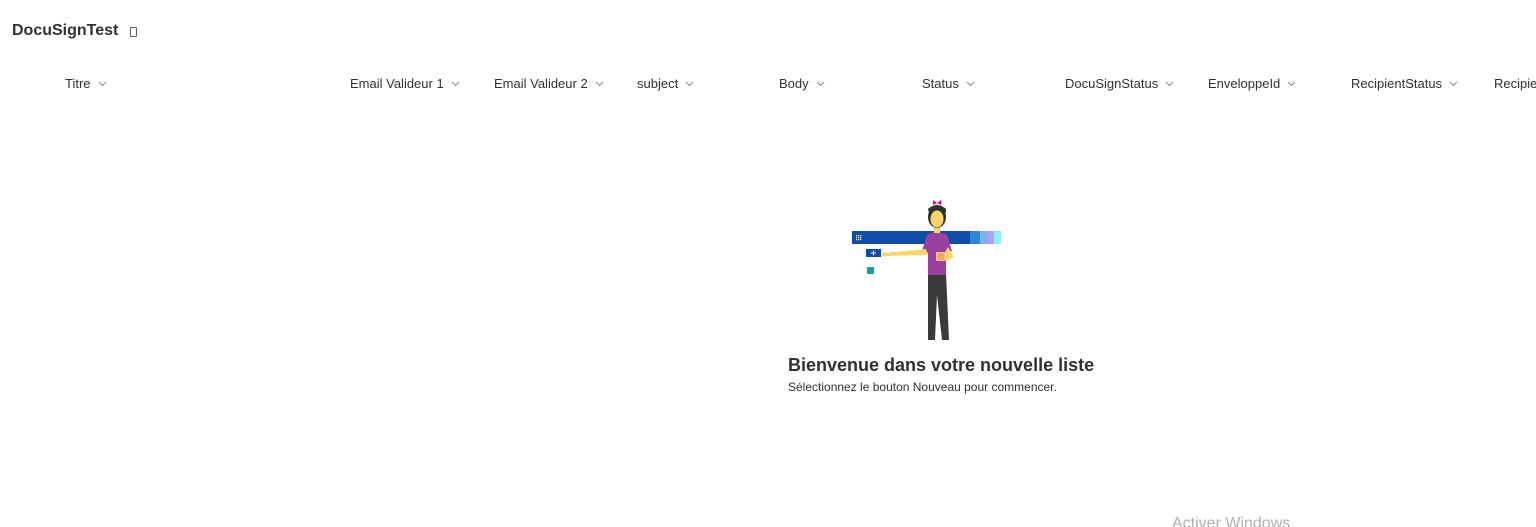  I want to click on column-header-body: Body, so click(802, 83).